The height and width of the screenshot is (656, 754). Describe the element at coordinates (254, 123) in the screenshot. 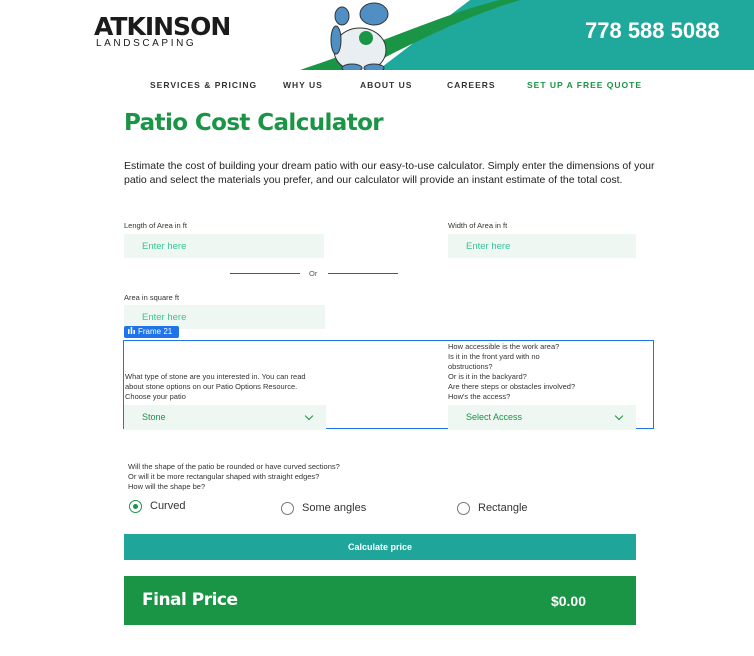

I see `page-title: Patio Cost Calculator` at that location.